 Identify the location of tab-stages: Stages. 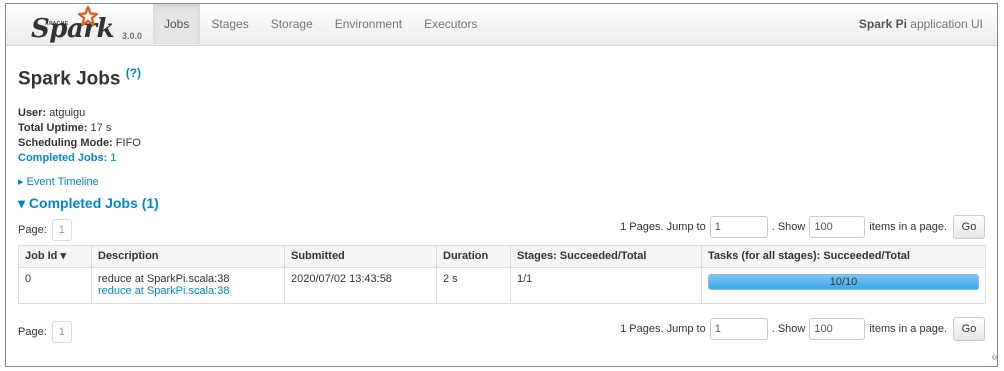
(229, 24).